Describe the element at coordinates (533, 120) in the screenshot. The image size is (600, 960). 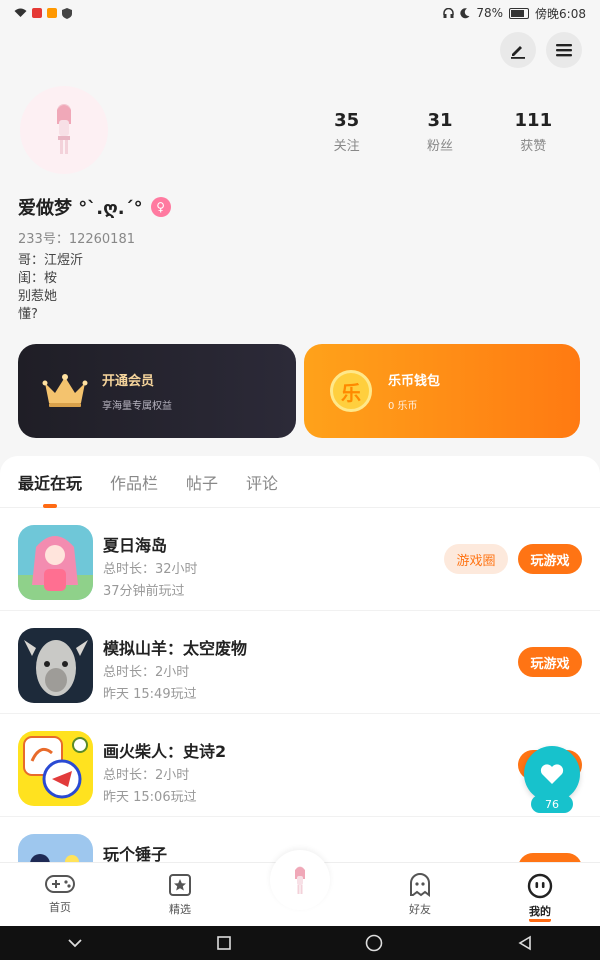
I see `stat-number: 111` at that location.